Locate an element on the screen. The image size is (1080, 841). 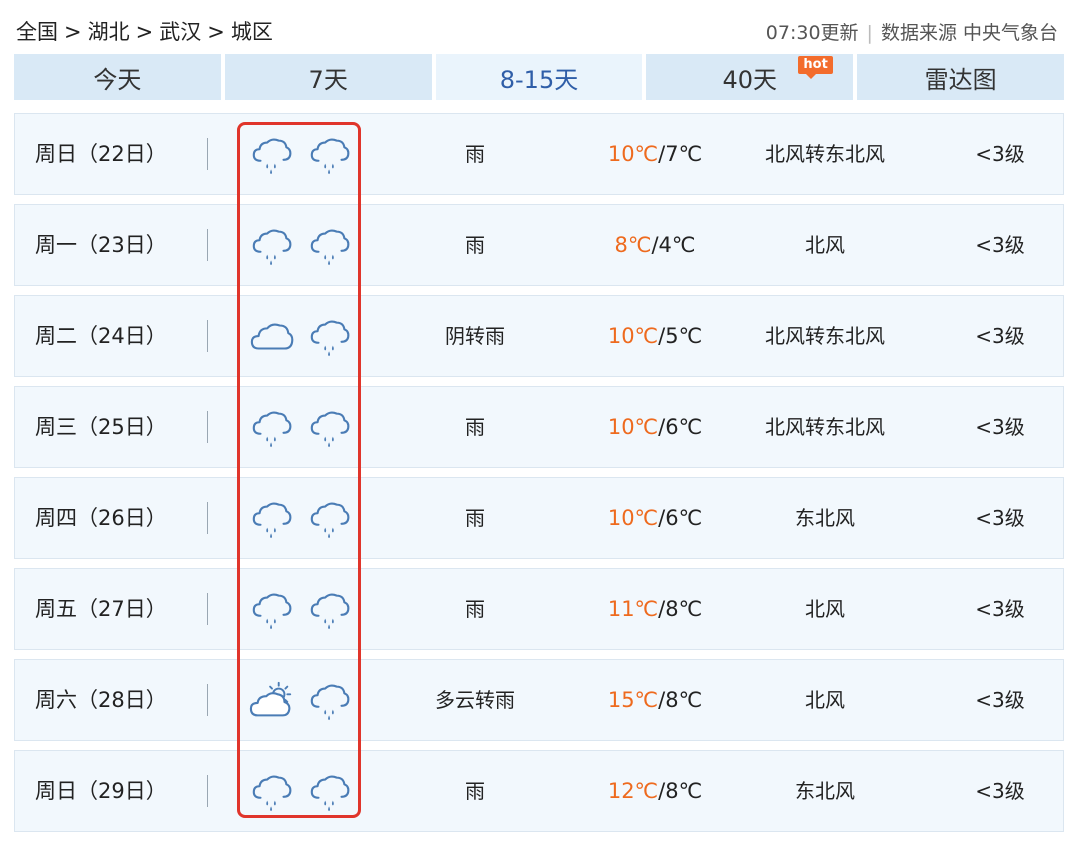
hot-badge: hot is located at coordinates (815, 67).